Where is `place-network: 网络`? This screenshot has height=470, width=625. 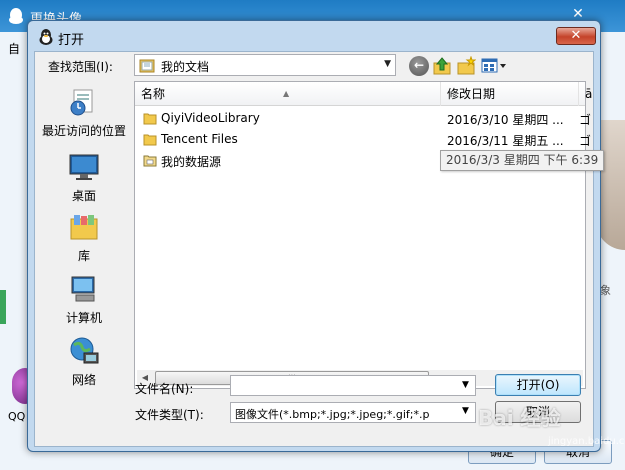 place-network: 网络 is located at coordinates (84, 361).